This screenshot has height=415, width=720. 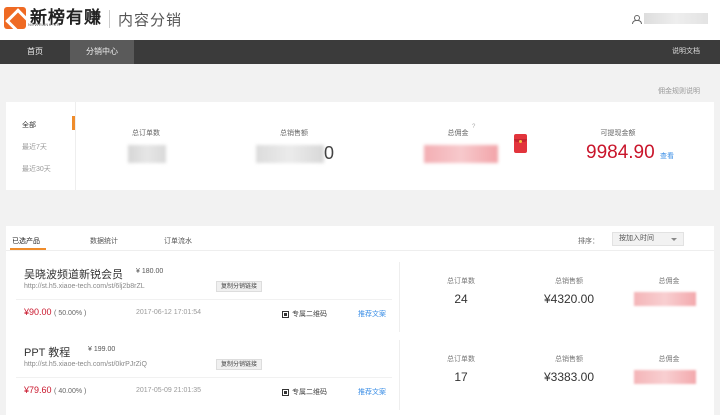 What do you see at coordinates (36, 169) in the screenshot?
I see `range-30days: 最近30天` at bounding box center [36, 169].